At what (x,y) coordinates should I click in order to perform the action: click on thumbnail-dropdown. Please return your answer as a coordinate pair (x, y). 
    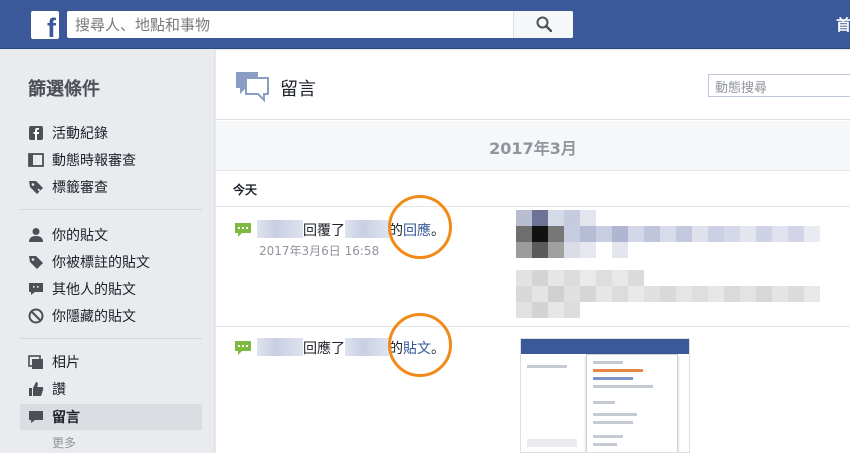
    Looking at the image, I should click on (632, 403).